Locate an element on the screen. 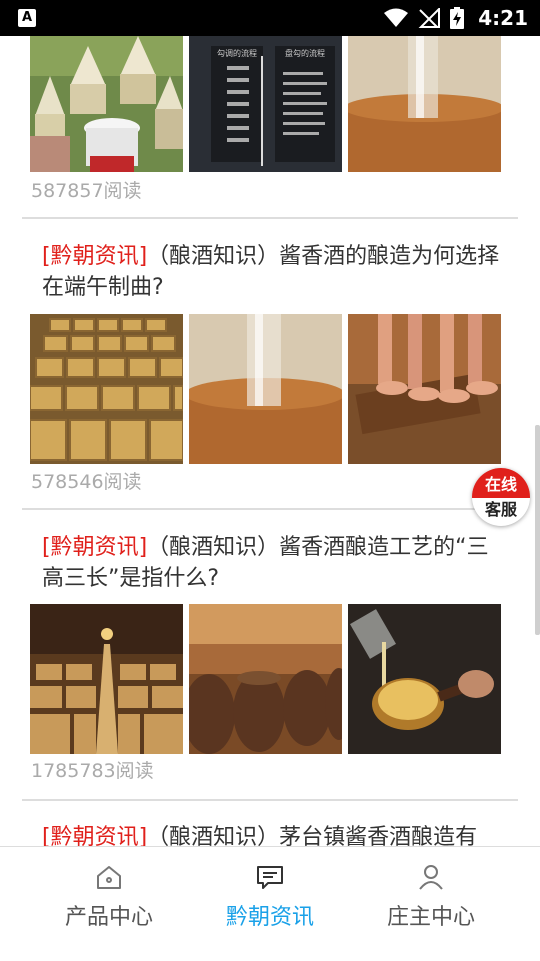  status-bar: A 4:21 is located at coordinates (270, 18).